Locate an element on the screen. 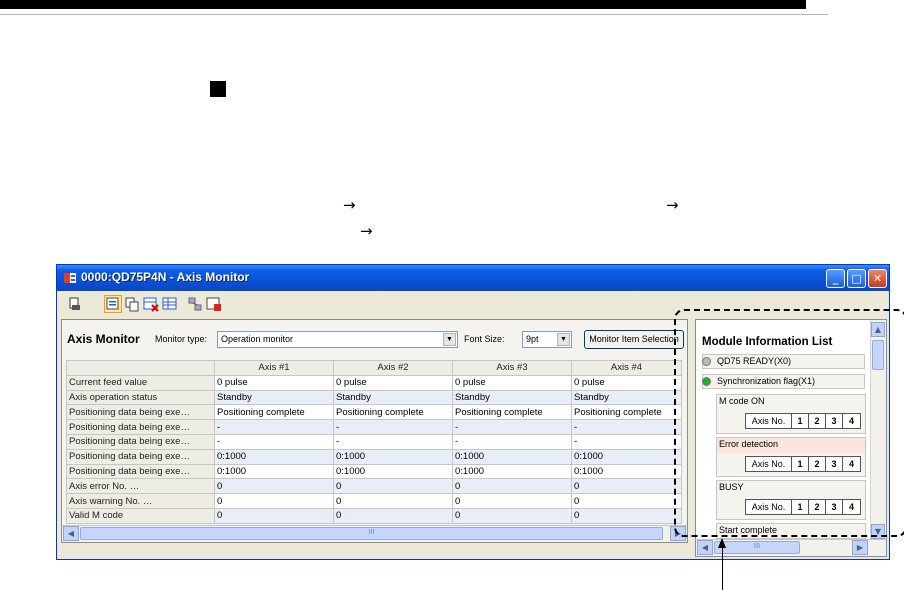 The width and height of the screenshot is (904, 590). corner-header is located at coordinates (140, 368).